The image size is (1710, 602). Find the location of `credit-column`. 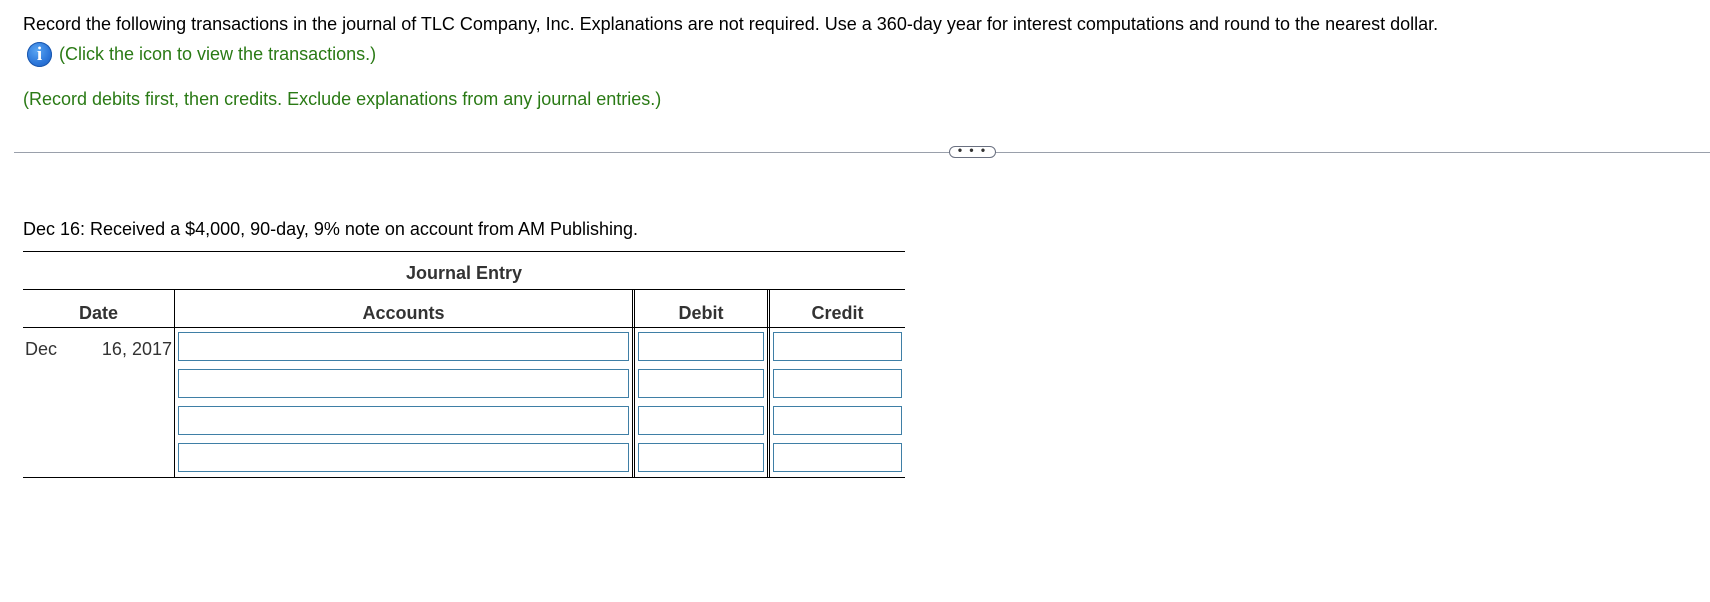

credit-column is located at coordinates (836, 402).